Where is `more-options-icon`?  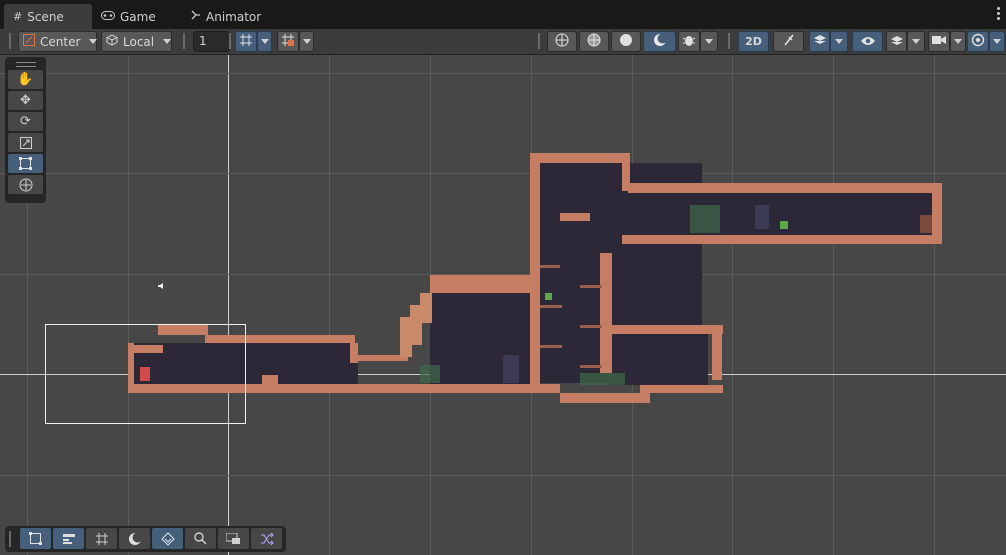
more-options-icon is located at coordinates (998, 13).